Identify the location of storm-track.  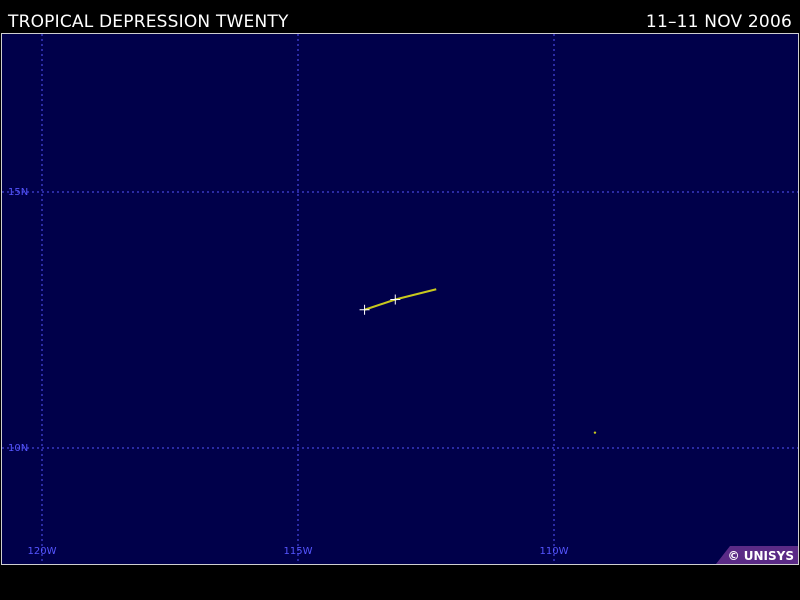
(400, 299).